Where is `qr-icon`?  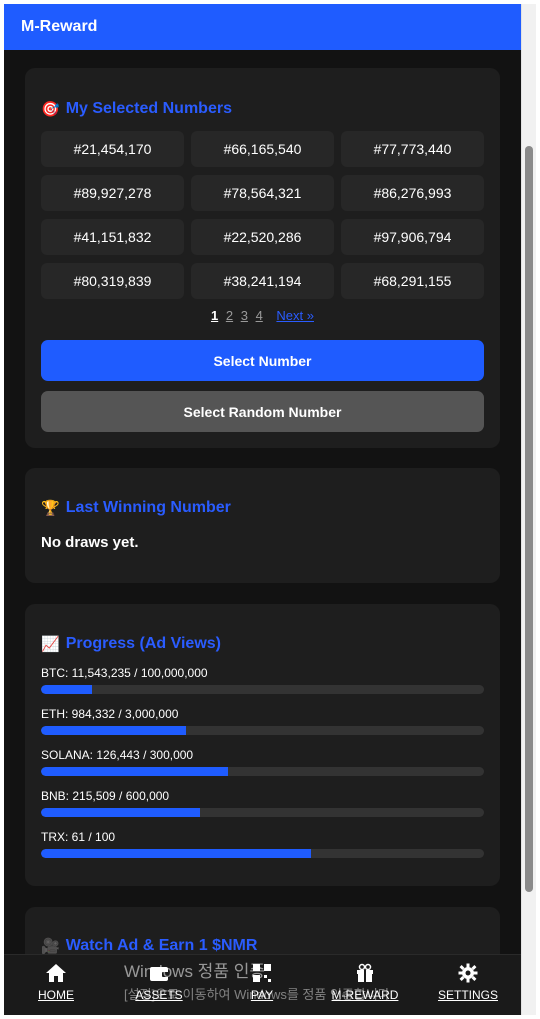
qr-icon is located at coordinates (262, 975).